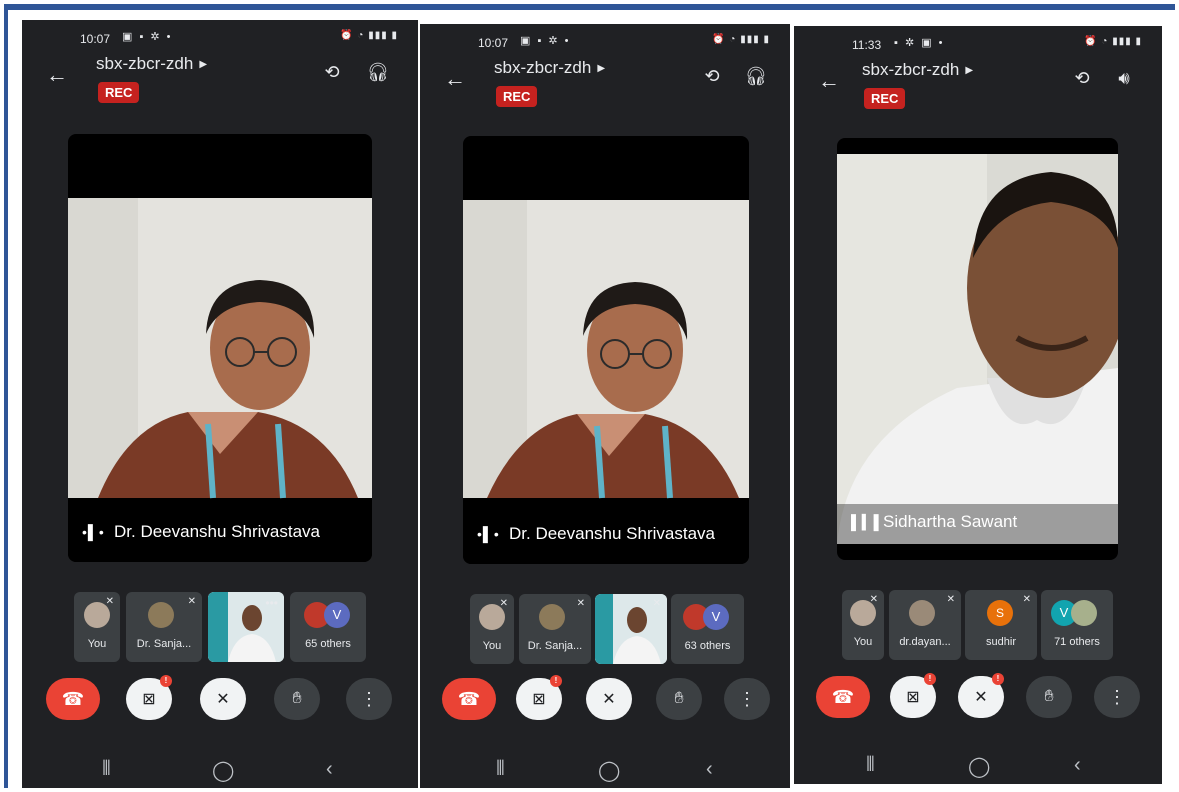 The width and height of the screenshot is (1179, 792). What do you see at coordinates (328, 644) in the screenshot?
I see `participant-label: 65 others` at bounding box center [328, 644].